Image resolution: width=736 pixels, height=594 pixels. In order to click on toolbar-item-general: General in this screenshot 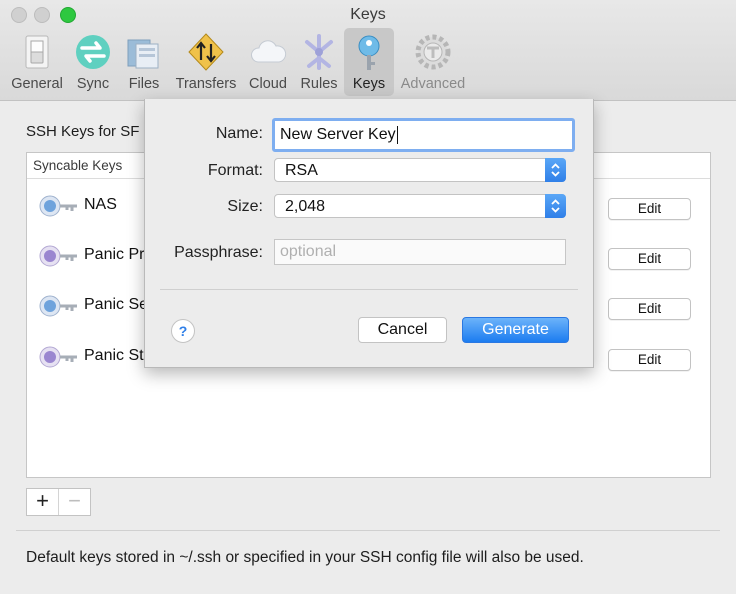, I will do `click(37, 62)`.